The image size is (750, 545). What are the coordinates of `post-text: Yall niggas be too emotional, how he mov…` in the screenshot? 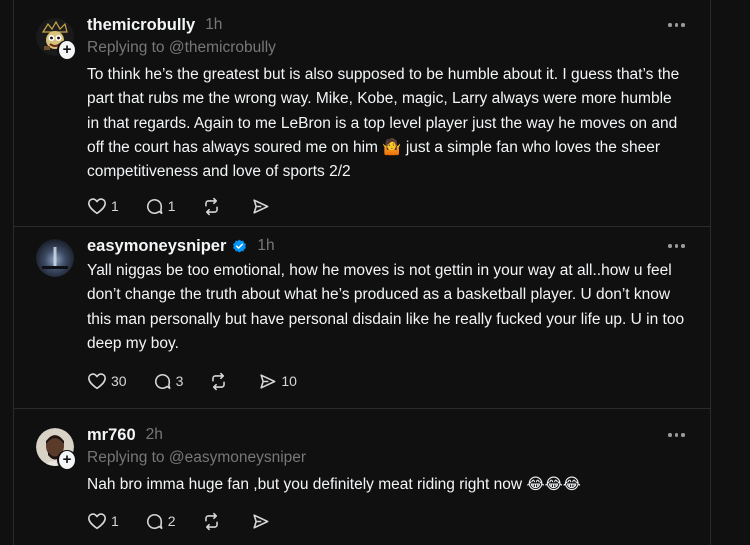 It's located at (388, 307).